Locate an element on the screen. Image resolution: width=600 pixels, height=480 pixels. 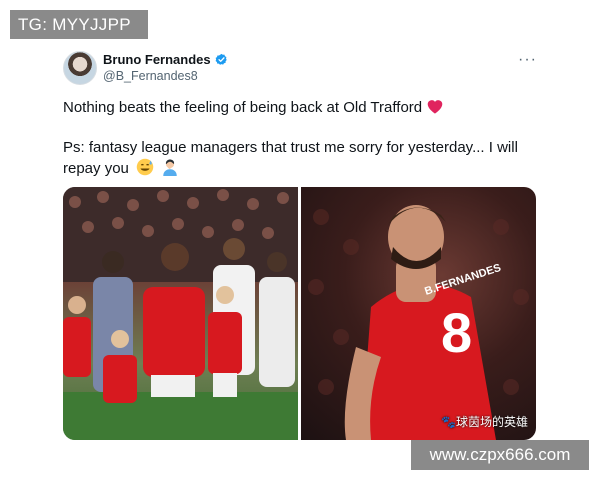
tweet-text-line-3-content: repay you is located at coordinates (96, 168).